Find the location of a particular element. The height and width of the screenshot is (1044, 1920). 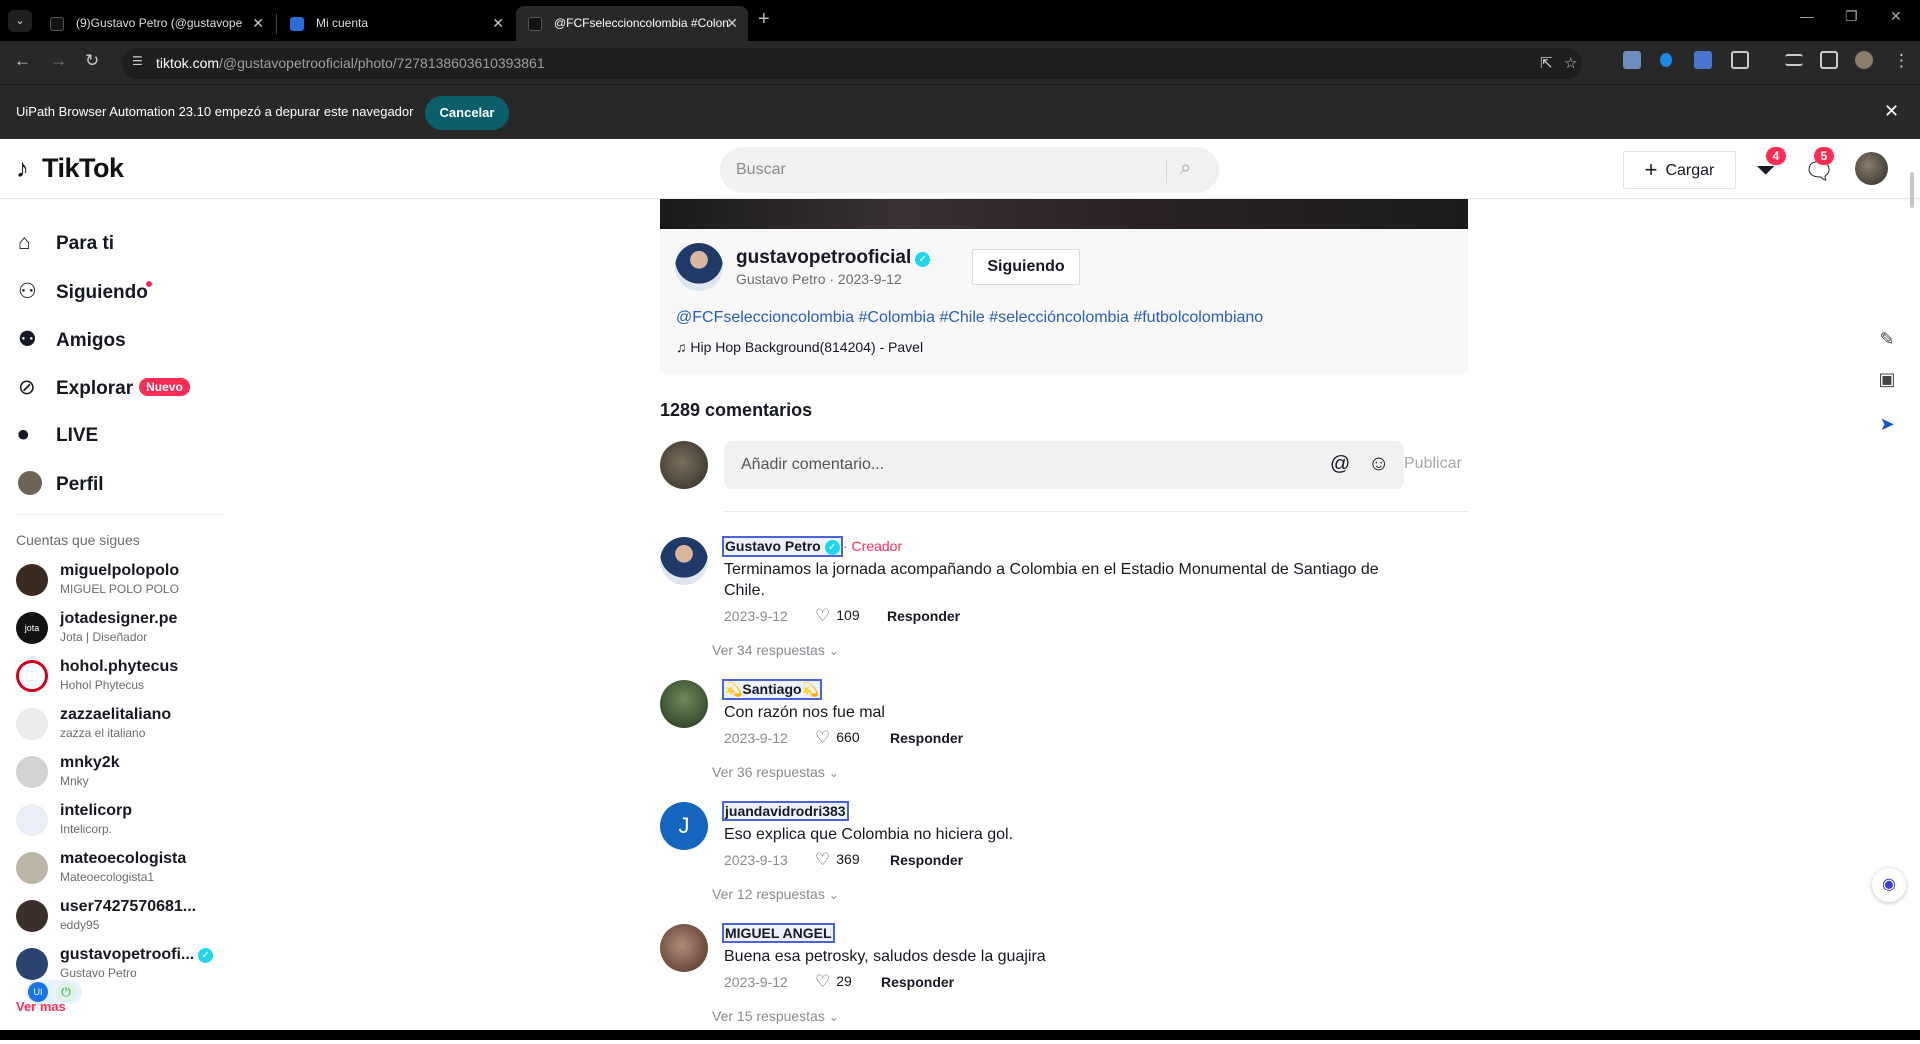

comments-divider is located at coordinates (1096, 511).